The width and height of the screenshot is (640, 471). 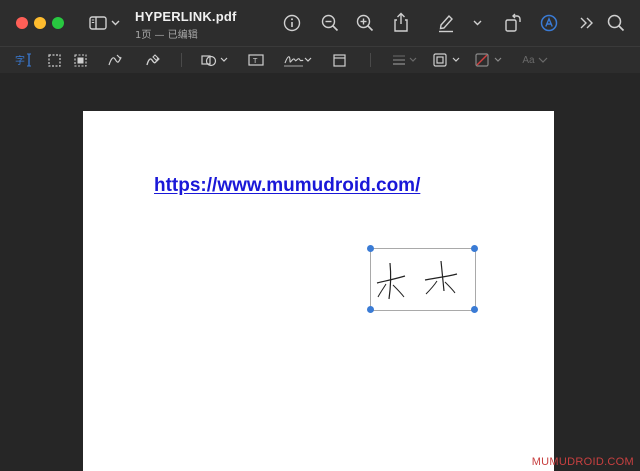 I want to click on rotate-icon, so click(x=513, y=23).